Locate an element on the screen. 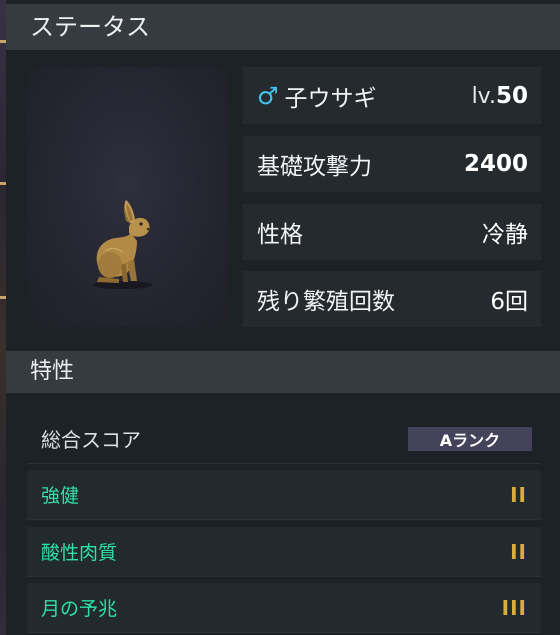 The height and width of the screenshot is (635, 560). overall-score-label: 総合スコア is located at coordinates (91, 440).